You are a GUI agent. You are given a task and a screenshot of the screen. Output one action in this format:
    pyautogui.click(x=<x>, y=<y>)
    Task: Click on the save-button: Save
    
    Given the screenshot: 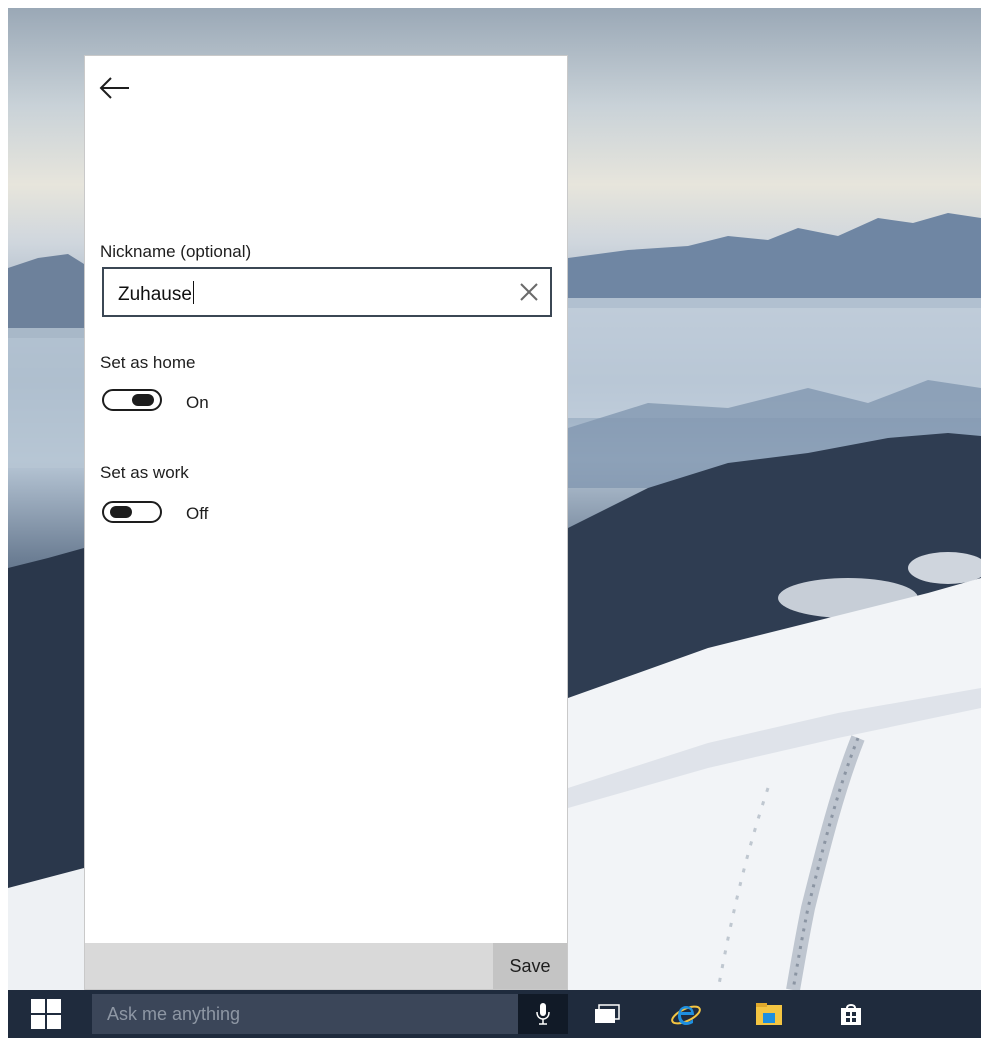 What is the action you would take?
    pyautogui.click(x=530, y=966)
    